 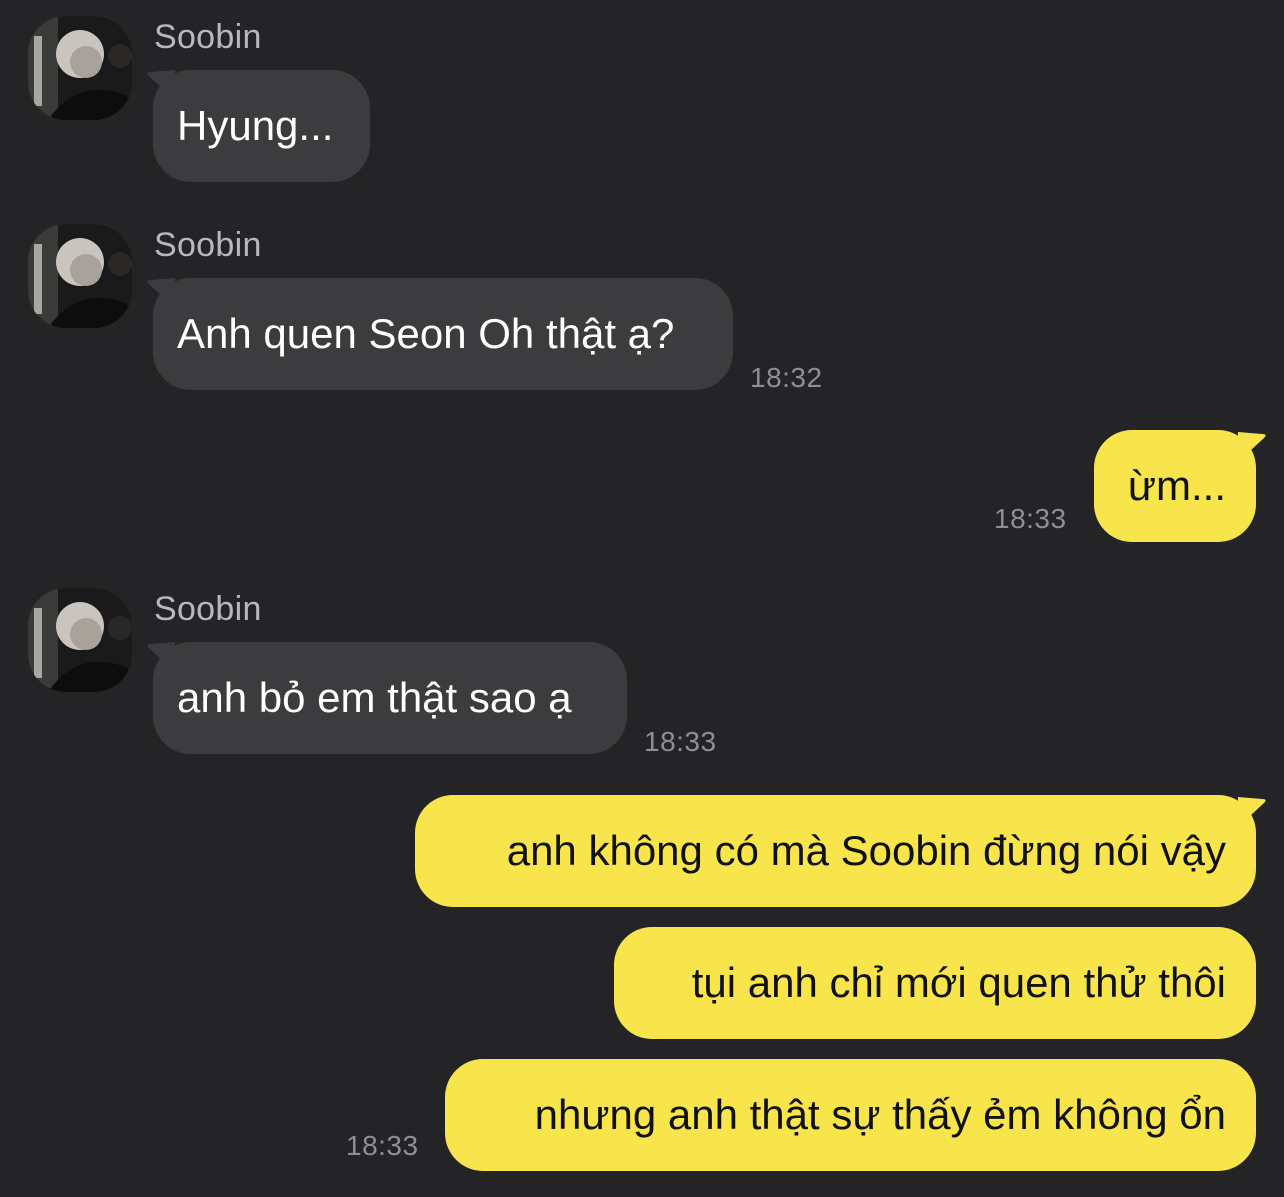 What do you see at coordinates (958, 982) in the screenshot?
I see `message-text: tụi anh chỉ mới quen thử thôi` at bounding box center [958, 982].